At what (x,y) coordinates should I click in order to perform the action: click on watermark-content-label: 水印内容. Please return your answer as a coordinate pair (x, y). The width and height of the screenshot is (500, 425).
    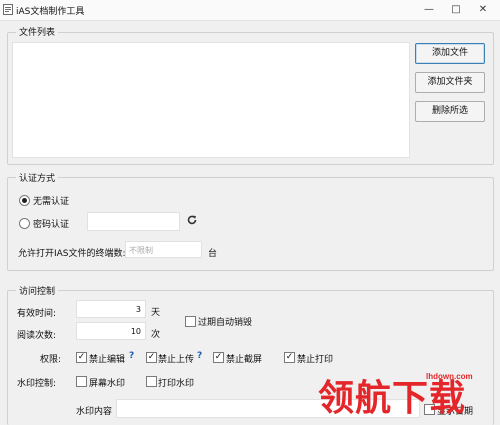
    Looking at the image, I should click on (94, 412).